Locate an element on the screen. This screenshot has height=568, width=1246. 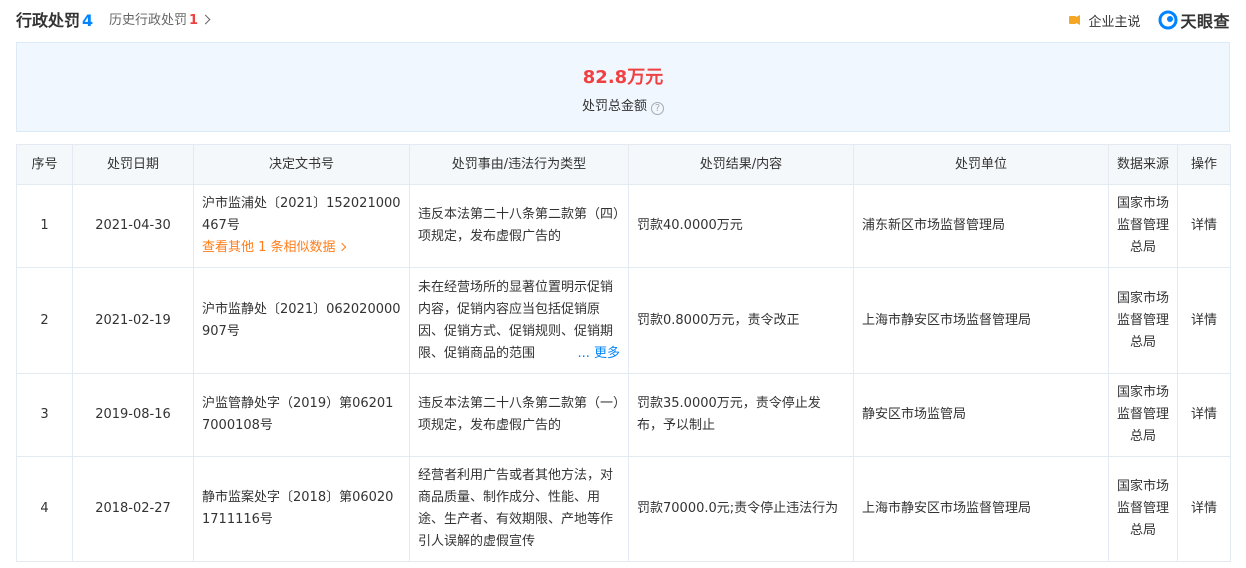
col-reason: 处罚事由/违法行为类型 is located at coordinates (519, 164).